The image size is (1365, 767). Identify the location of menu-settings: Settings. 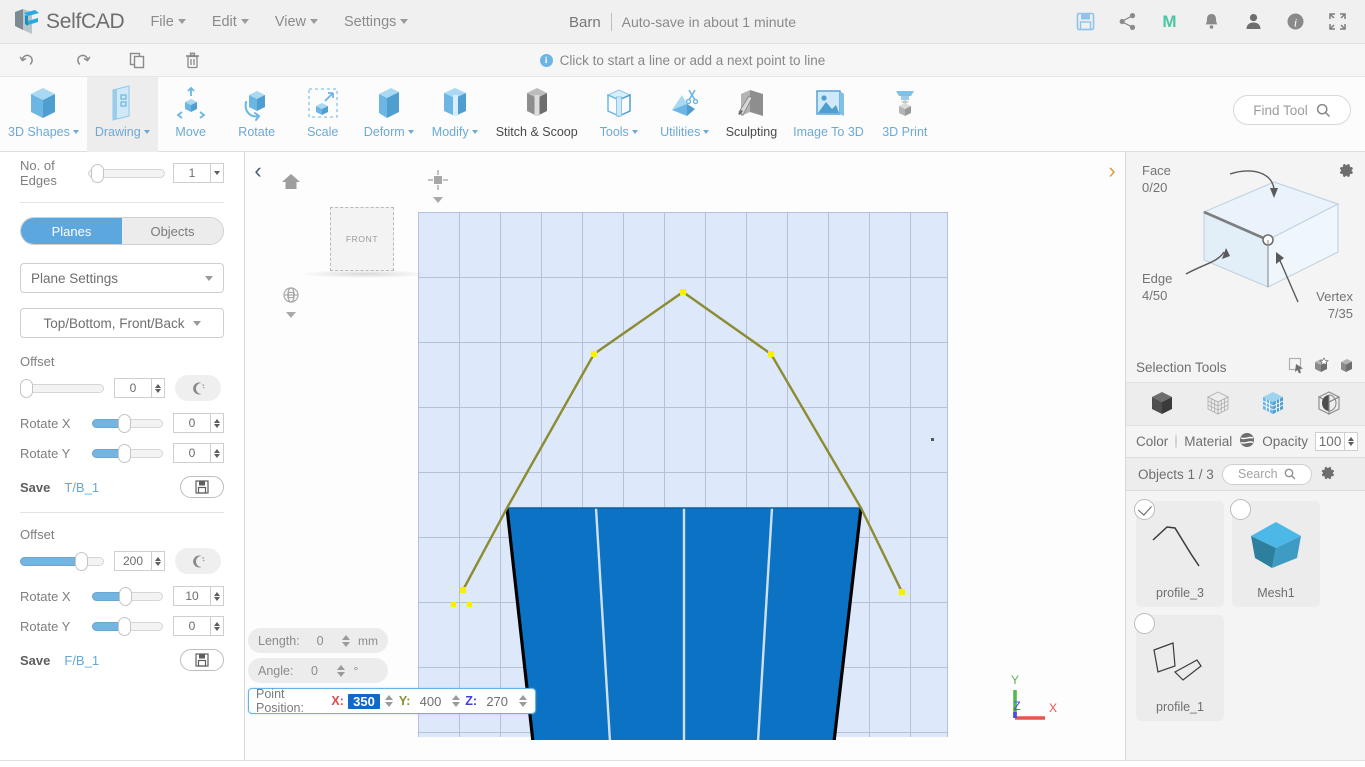
(376, 22).